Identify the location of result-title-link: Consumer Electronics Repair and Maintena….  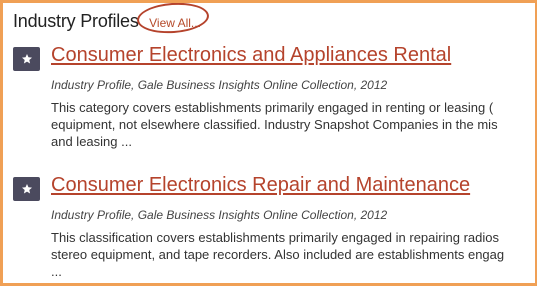
(260, 185).